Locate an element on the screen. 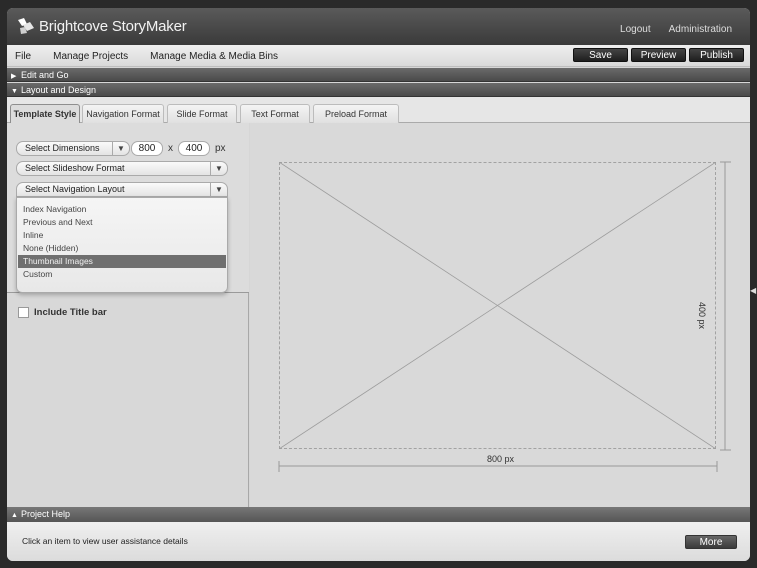 The image size is (757, 568). option-inline: Inline is located at coordinates (122, 235).